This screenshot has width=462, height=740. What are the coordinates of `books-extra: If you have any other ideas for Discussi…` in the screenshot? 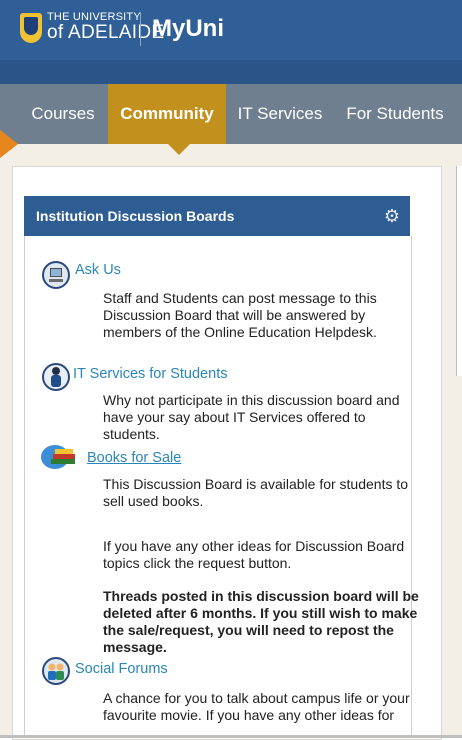 It's located at (254, 554).